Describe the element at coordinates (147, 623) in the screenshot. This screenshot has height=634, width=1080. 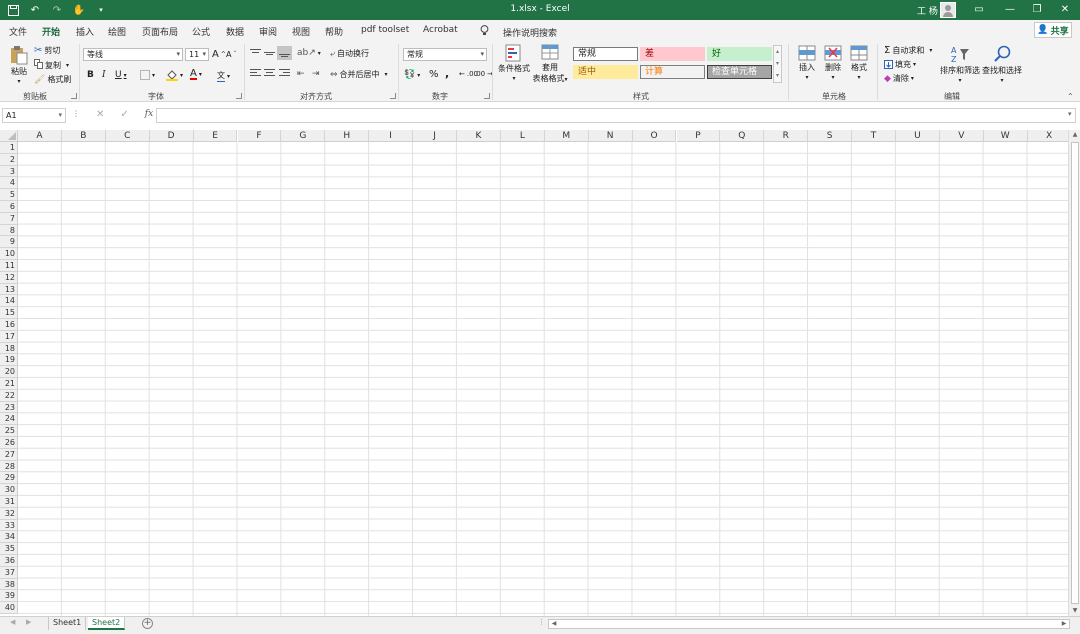
I see `add-sheet-icon: +` at that location.